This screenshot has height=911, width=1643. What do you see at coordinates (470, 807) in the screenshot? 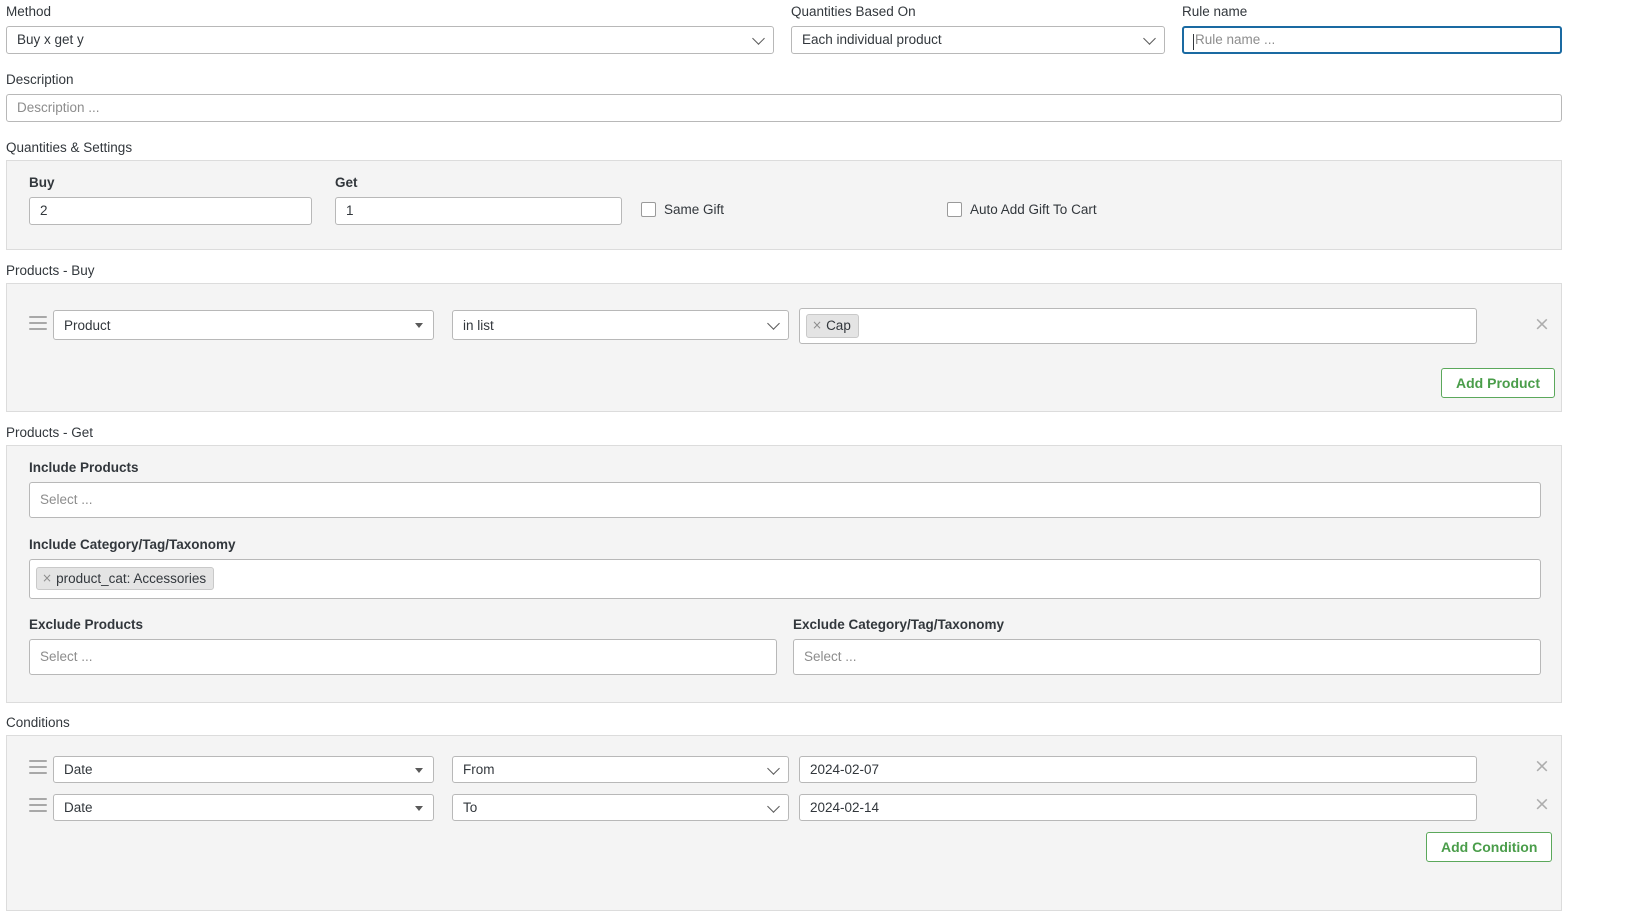
I see `condition-operator-value: To` at bounding box center [470, 807].